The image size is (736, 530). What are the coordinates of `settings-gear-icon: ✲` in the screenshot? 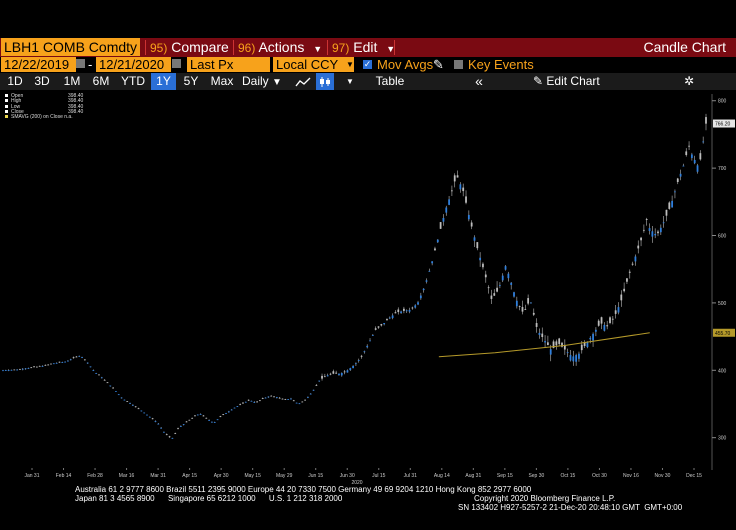 It's located at (689, 81).